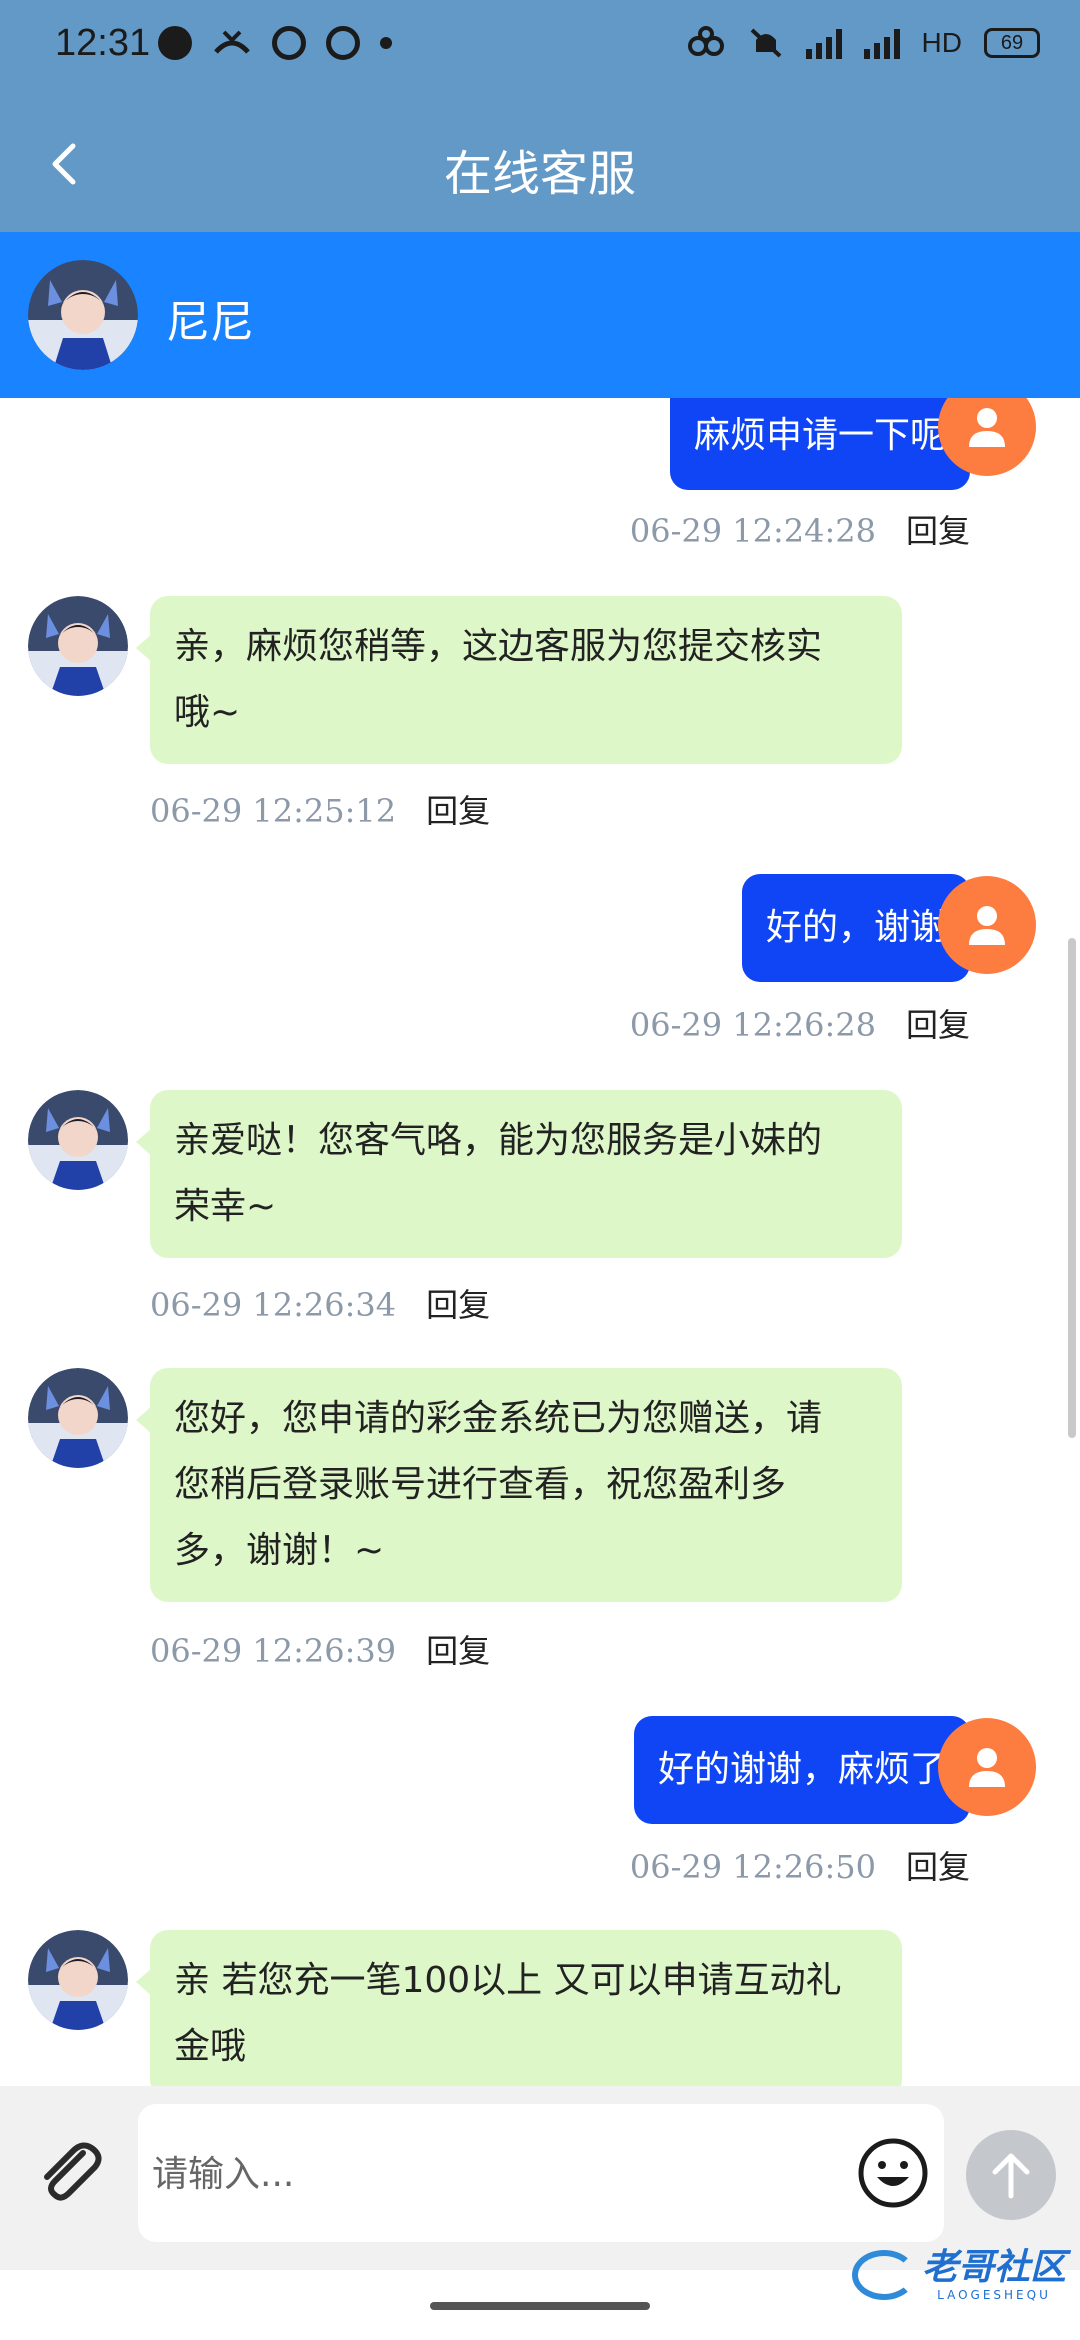 This screenshot has height=2340, width=1080. I want to click on battery-icon: 69, so click(1012, 43).